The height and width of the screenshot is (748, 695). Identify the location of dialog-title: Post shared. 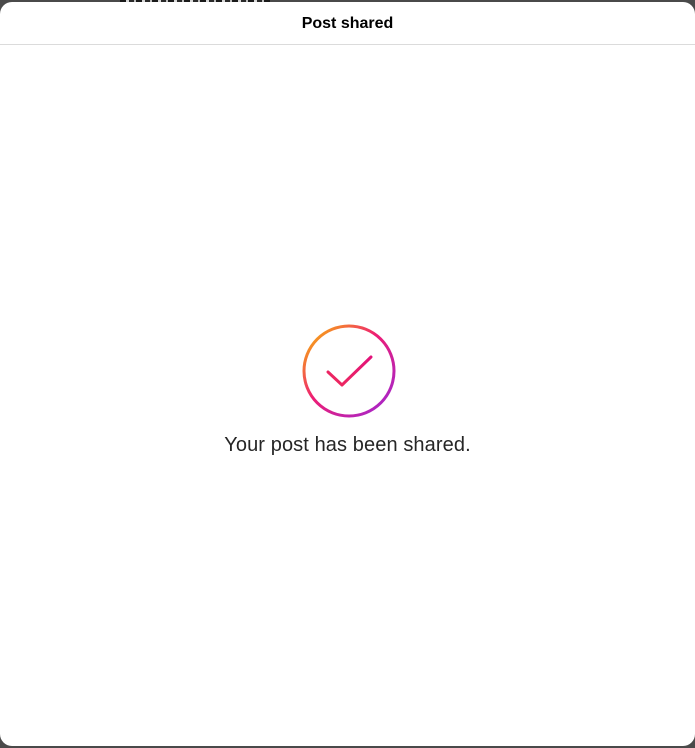
(347, 23).